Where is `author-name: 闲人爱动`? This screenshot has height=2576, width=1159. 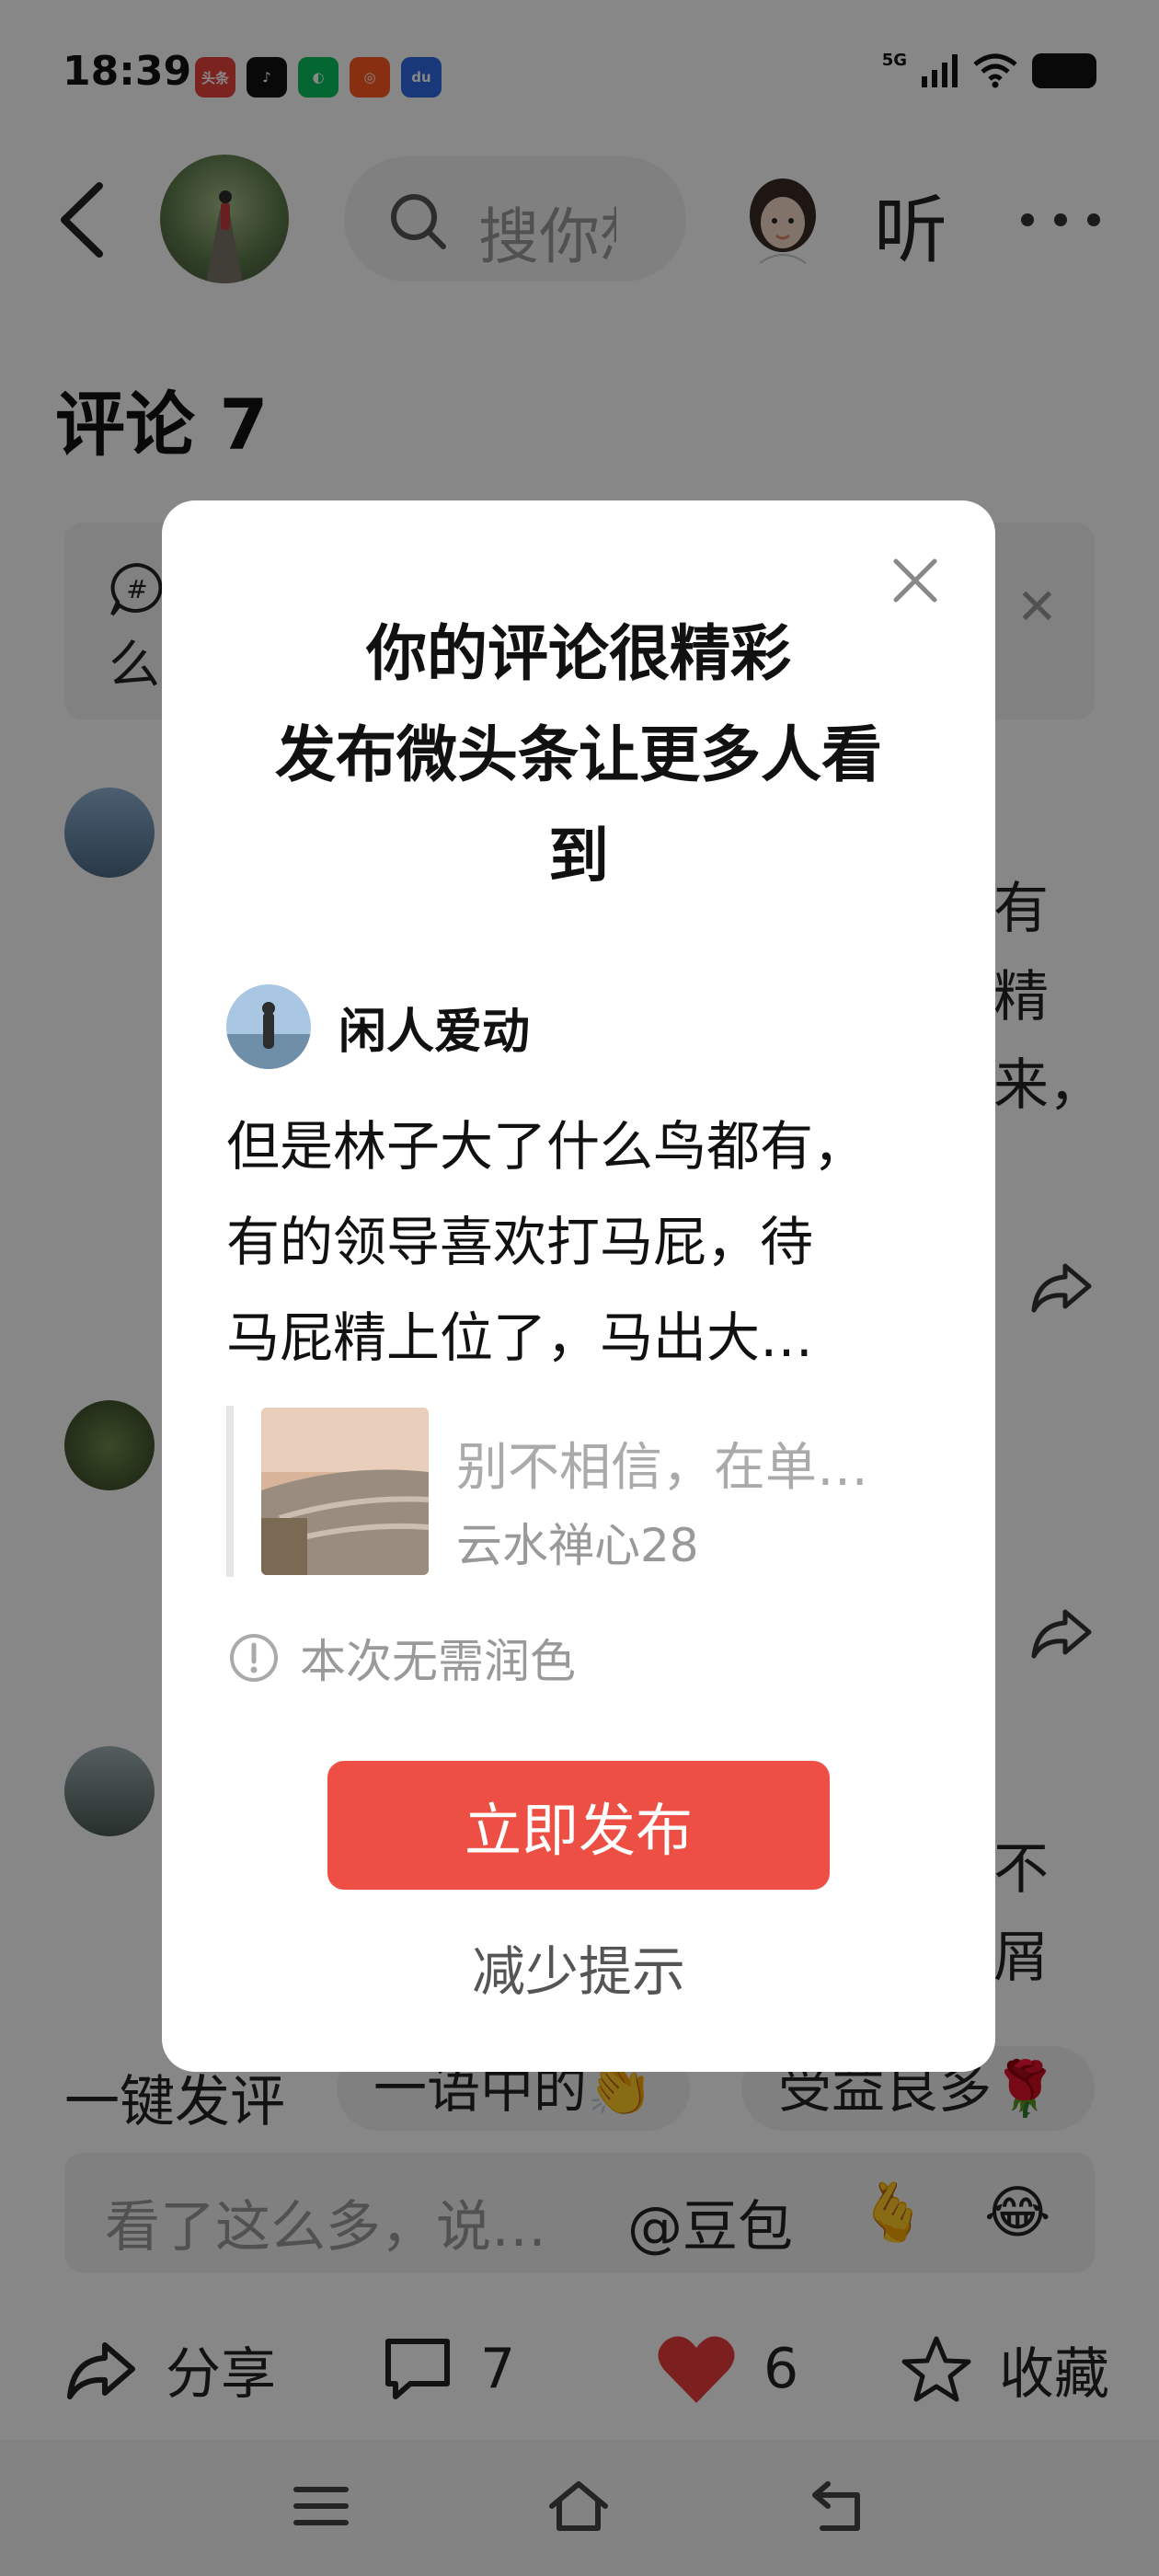
author-name: 闲人爱动 is located at coordinates (435, 1032).